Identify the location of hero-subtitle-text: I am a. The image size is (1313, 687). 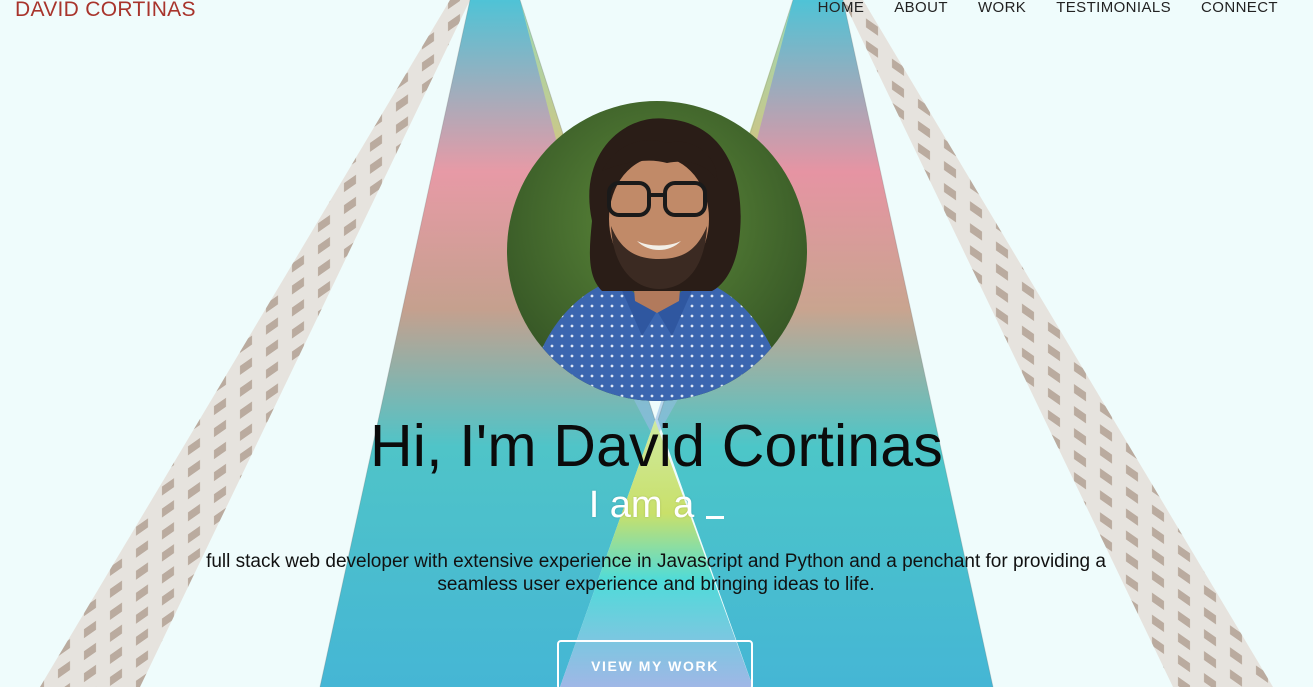
(641, 505).